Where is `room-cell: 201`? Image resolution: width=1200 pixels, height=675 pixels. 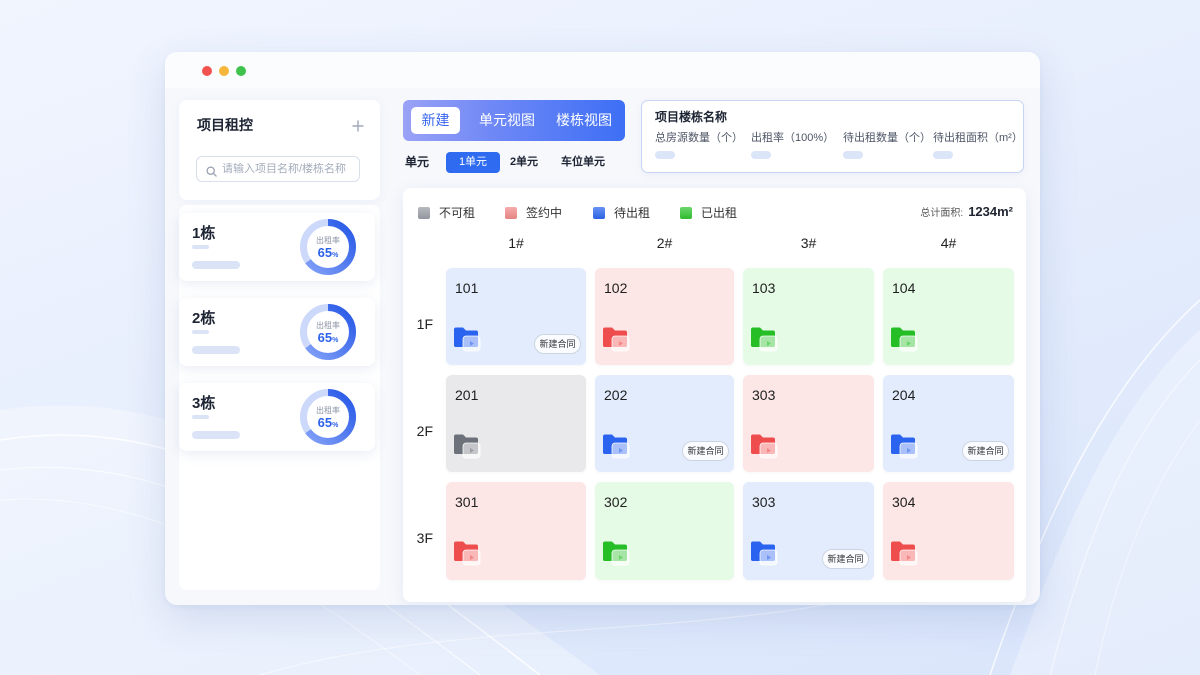 room-cell: 201 is located at coordinates (516, 423).